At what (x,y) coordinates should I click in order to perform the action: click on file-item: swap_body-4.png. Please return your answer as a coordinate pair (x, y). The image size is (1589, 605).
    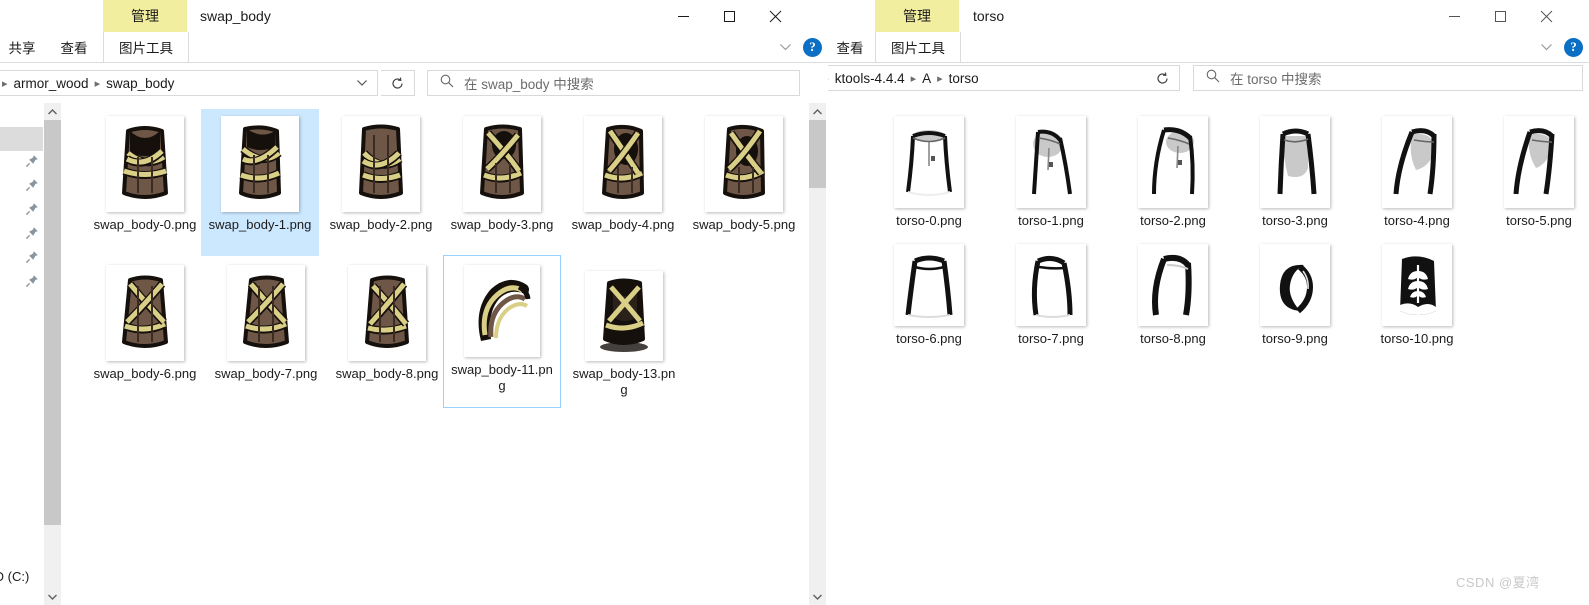
    Looking at the image, I should click on (623, 182).